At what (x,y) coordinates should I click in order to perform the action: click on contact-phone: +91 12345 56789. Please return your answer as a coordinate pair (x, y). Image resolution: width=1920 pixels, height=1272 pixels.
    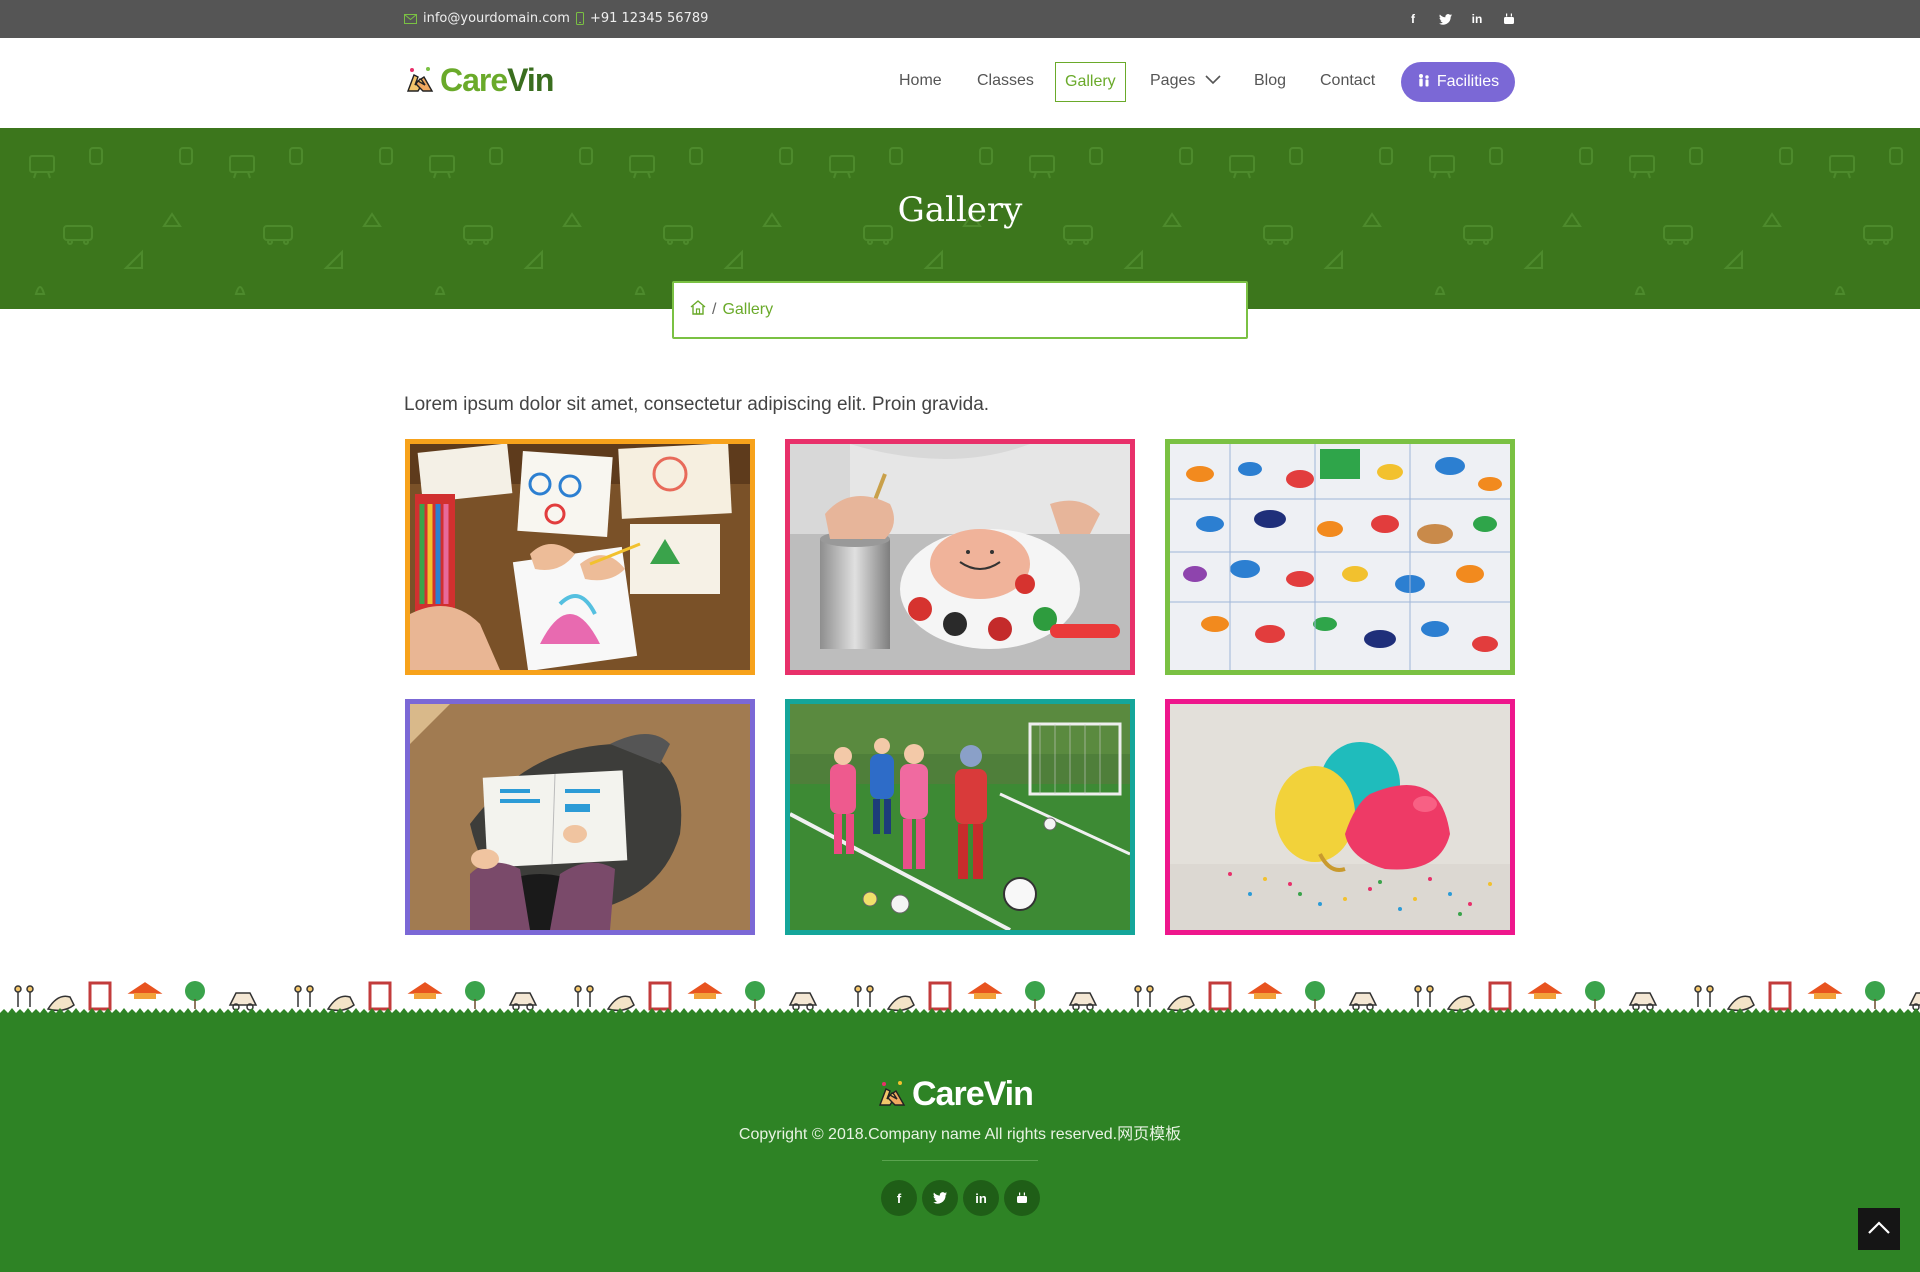
    Looking at the image, I should click on (649, 18).